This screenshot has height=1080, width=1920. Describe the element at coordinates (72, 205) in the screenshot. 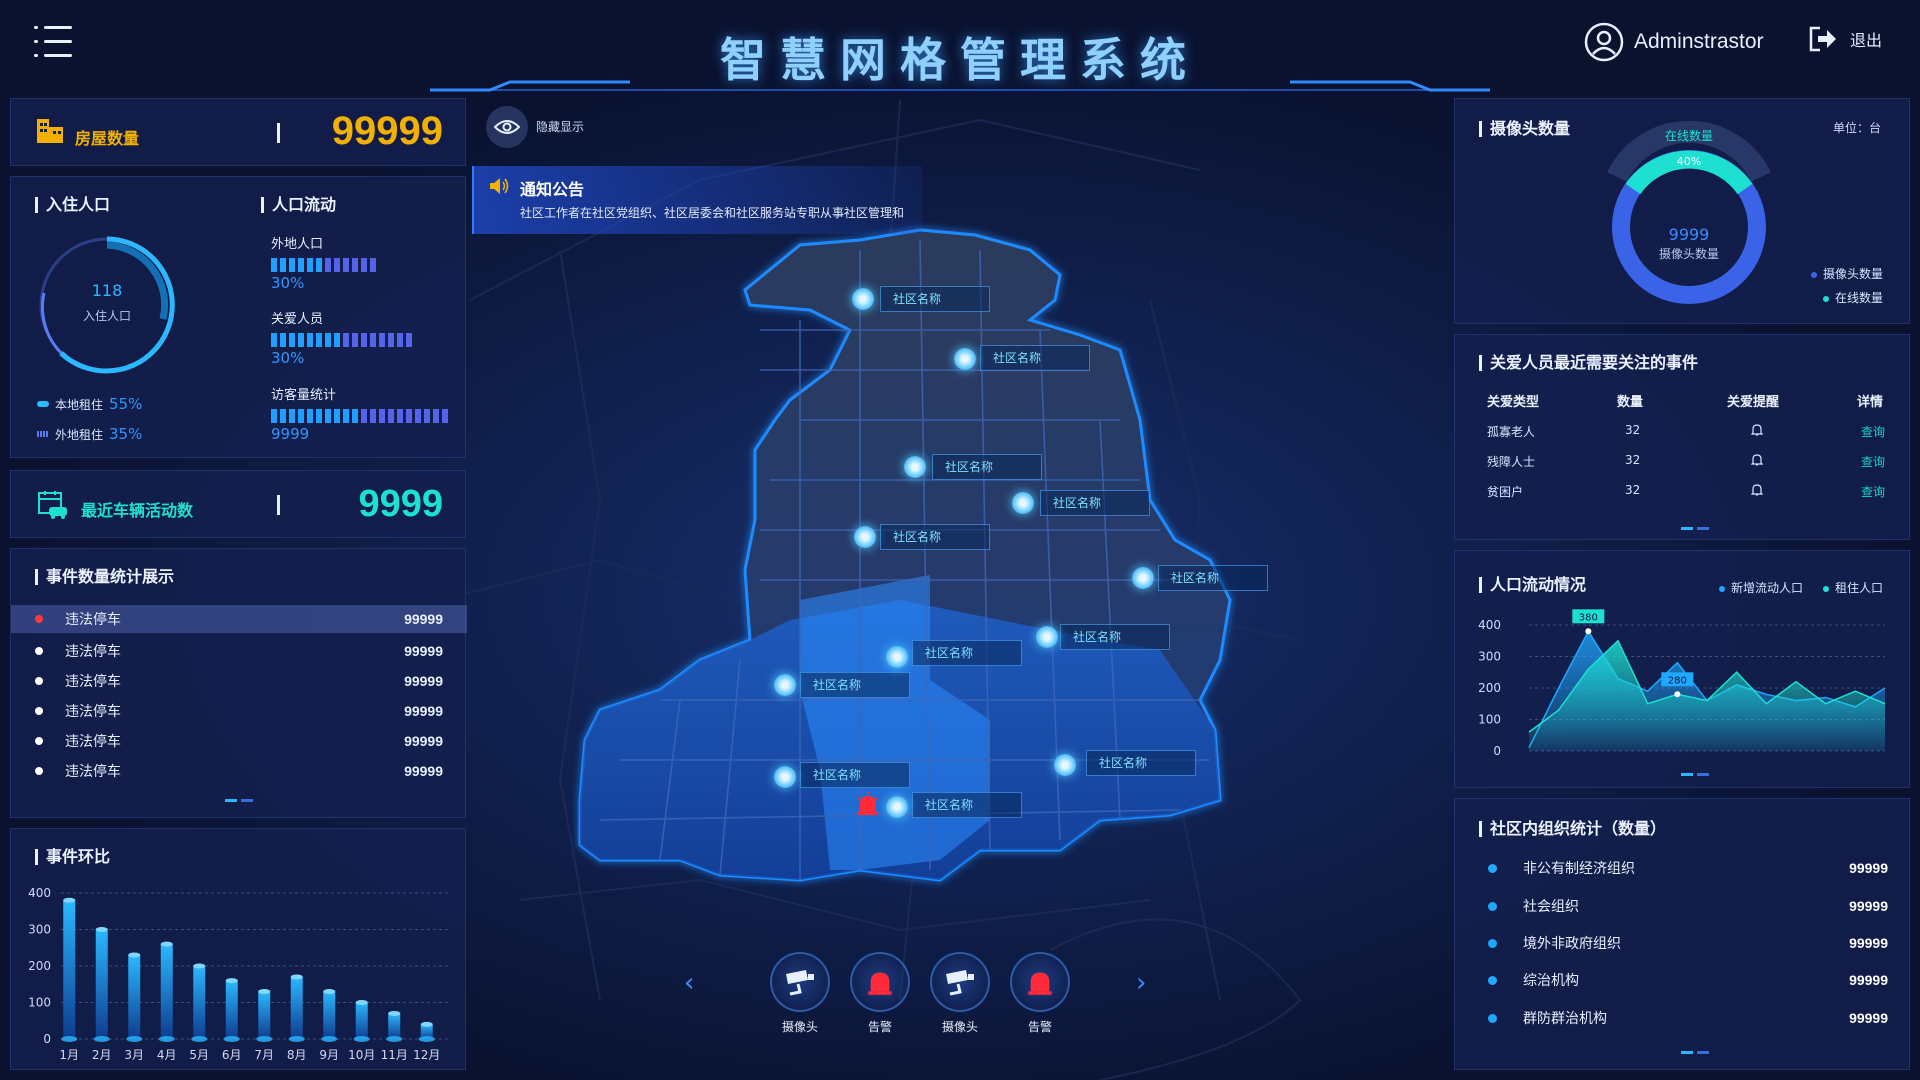

I see `population-title: 入住人口` at that location.